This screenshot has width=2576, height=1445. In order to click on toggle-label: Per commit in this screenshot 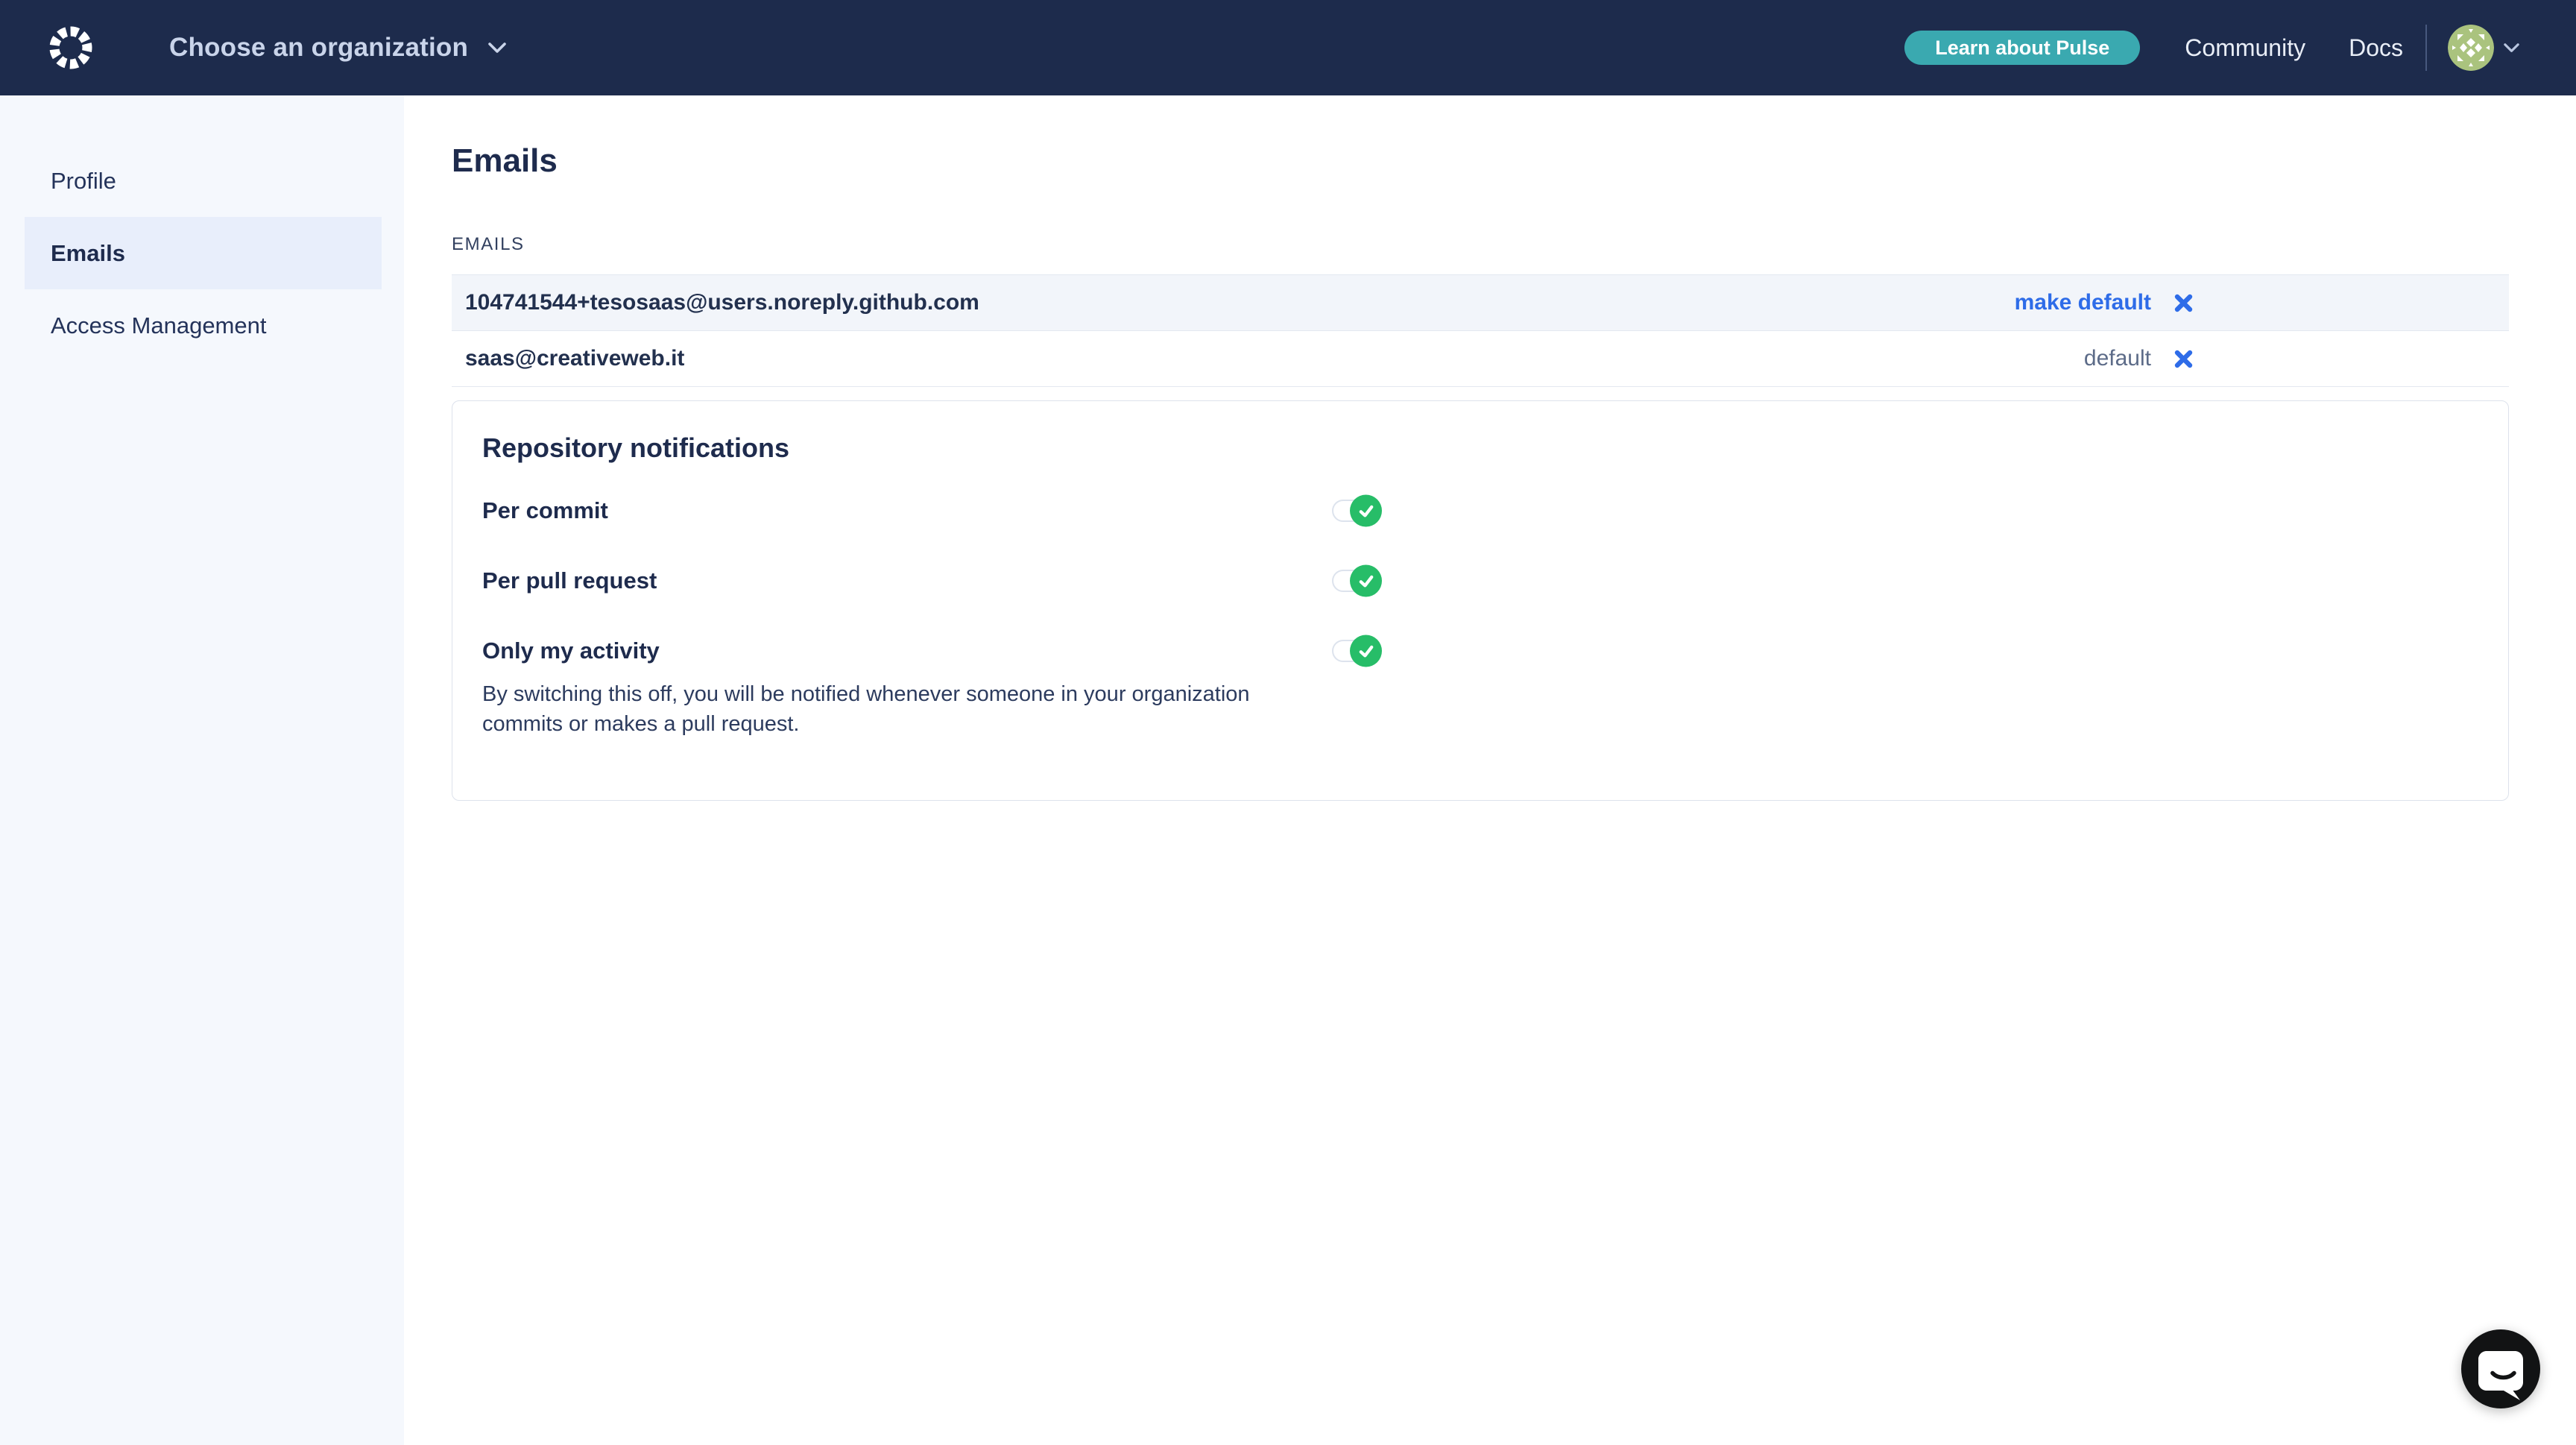, I will do `click(545, 510)`.